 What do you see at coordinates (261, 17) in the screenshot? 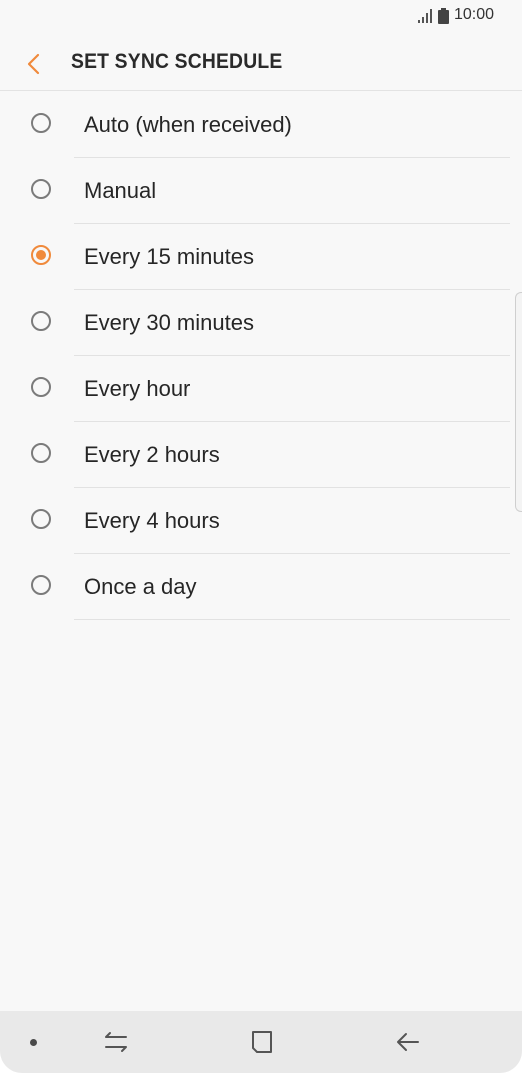
I see `status-bar: 10:00` at bounding box center [261, 17].